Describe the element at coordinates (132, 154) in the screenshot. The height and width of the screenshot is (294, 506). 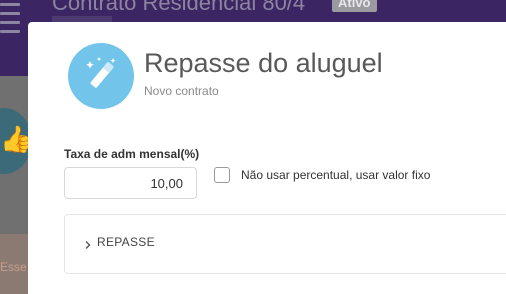
I see `rate-field-label: Taxa de adm mensal(%)` at that location.